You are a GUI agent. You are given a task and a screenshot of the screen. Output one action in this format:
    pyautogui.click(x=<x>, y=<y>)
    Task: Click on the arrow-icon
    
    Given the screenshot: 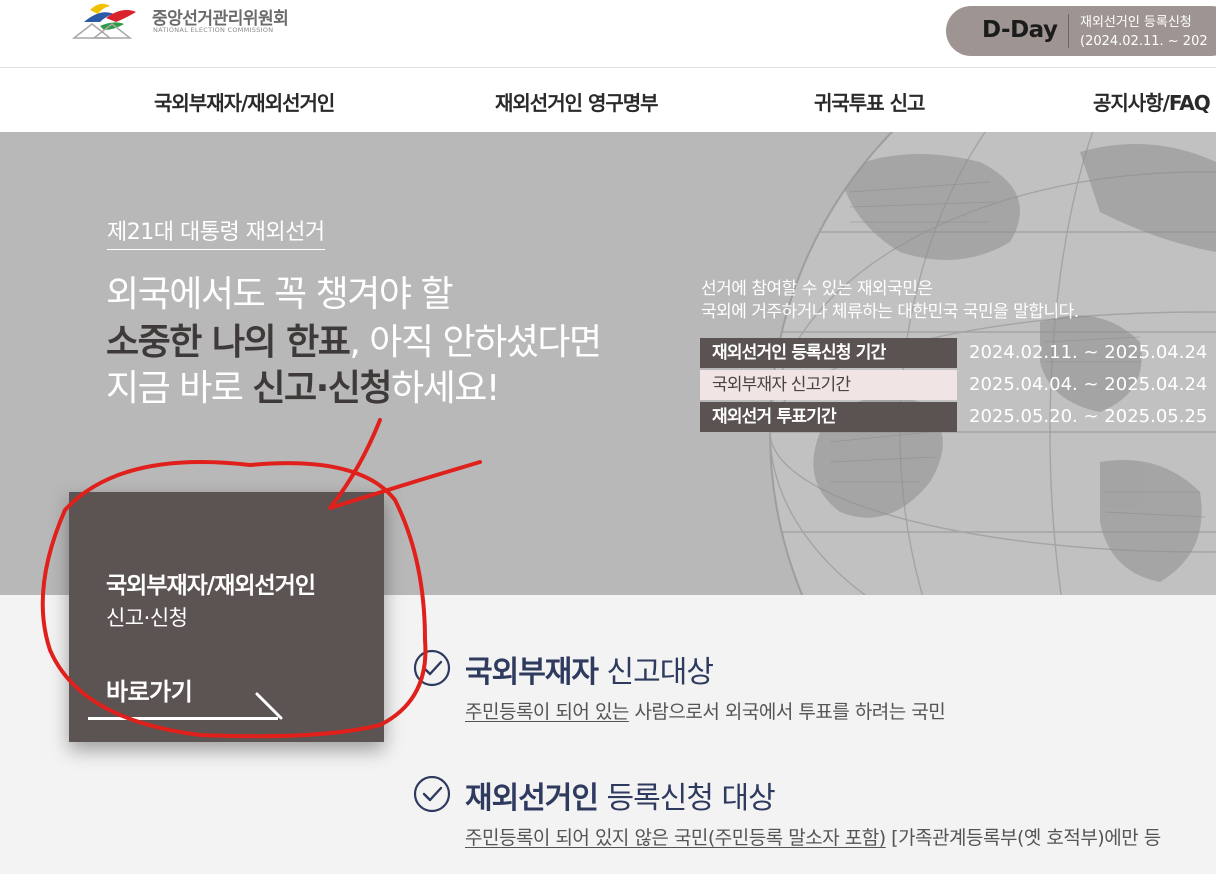 What is the action you would take?
    pyautogui.click(x=269, y=706)
    